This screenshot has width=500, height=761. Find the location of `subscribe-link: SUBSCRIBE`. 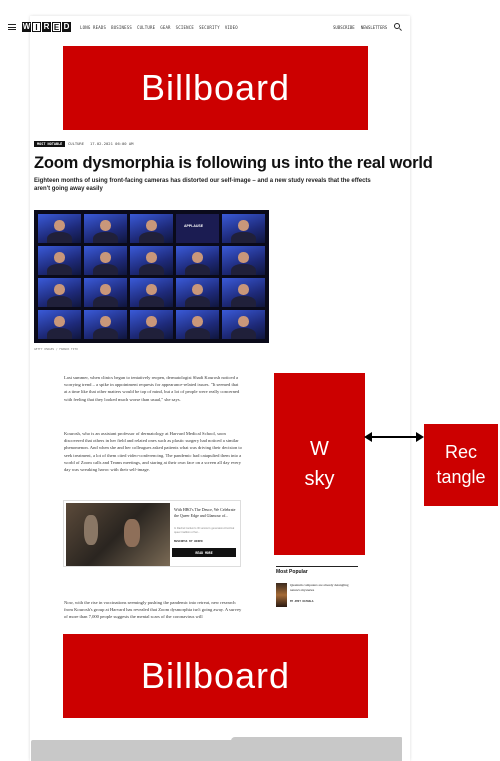

subscribe-link: SUBSCRIBE is located at coordinates (344, 27).